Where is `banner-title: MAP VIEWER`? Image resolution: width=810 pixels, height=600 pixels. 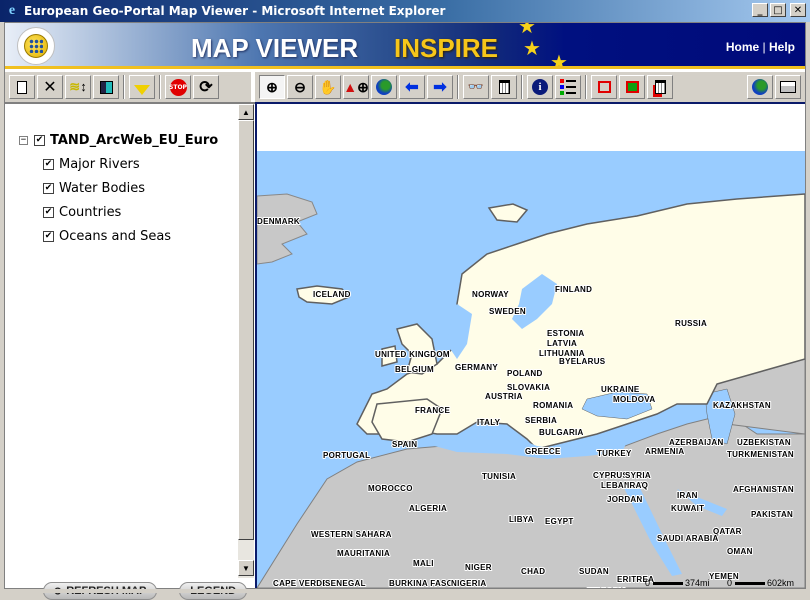
banner-title: MAP VIEWER is located at coordinates (275, 48).